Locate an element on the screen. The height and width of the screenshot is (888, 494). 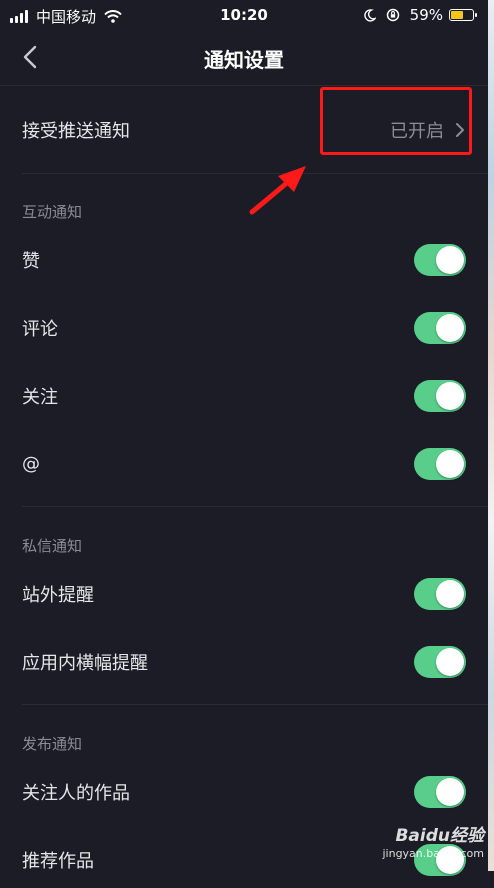
annotation-arrow-icon is located at coordinates (277, 190).